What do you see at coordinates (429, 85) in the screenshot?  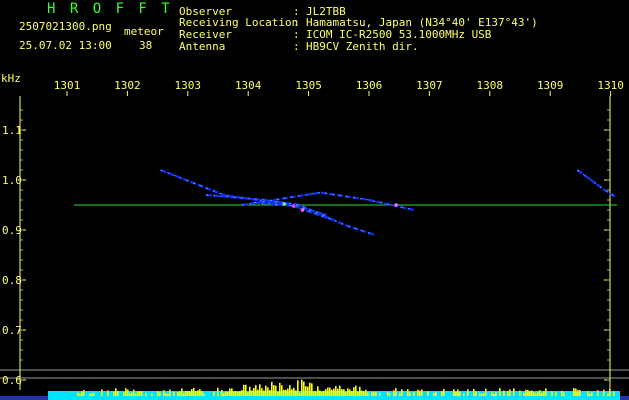 I see `x-tick-label: 1307` at bounding box center [429, 85].